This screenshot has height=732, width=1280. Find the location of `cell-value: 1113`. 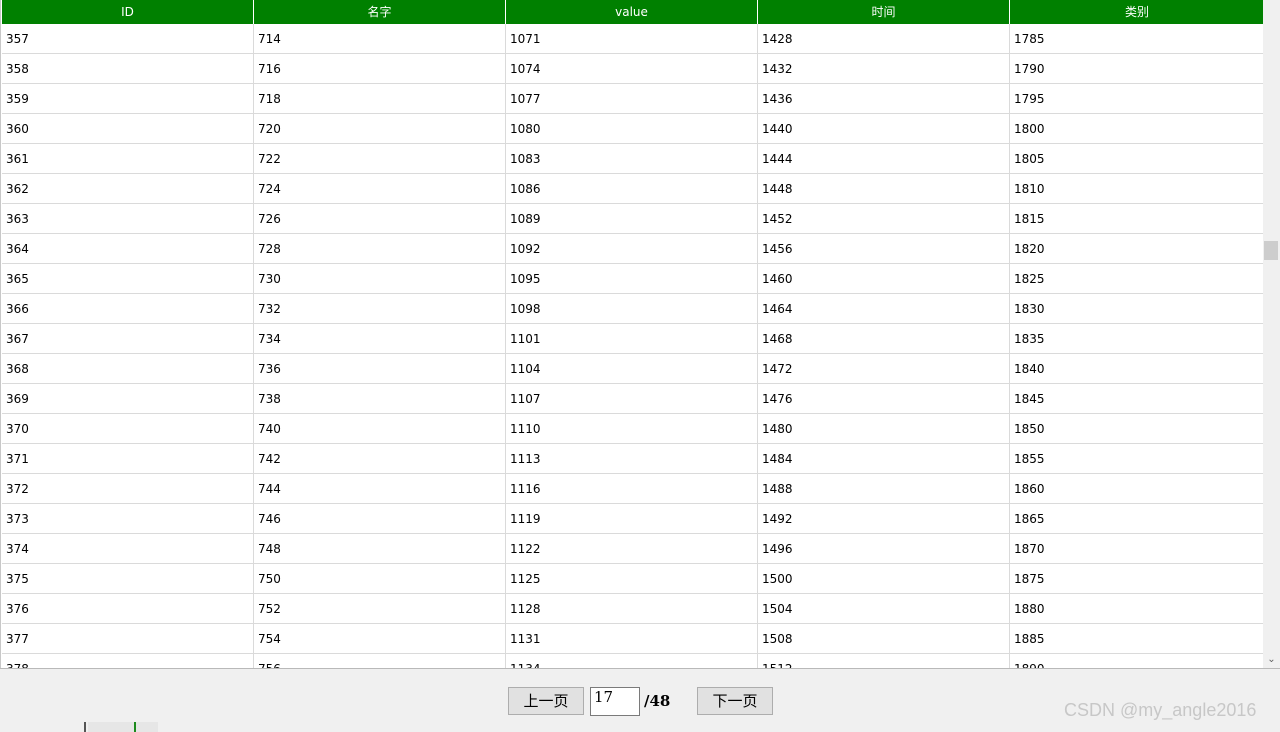

cell-value: 1113 is located at coordinates (632, 458).